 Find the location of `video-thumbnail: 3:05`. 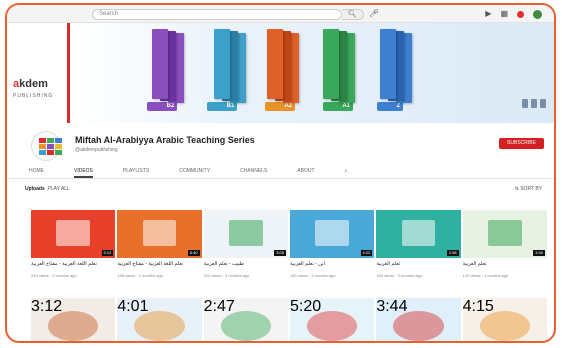

video-thumbnail: 3:05 is located at coordinates (245, 234).